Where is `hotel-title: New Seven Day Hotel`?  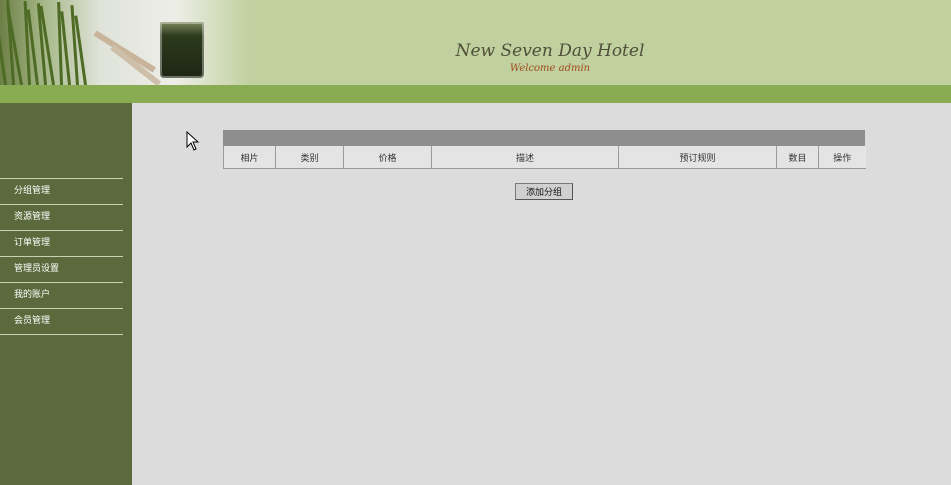 hotel-title: New Seven Day Hotel is located at coordinates (550, 51).